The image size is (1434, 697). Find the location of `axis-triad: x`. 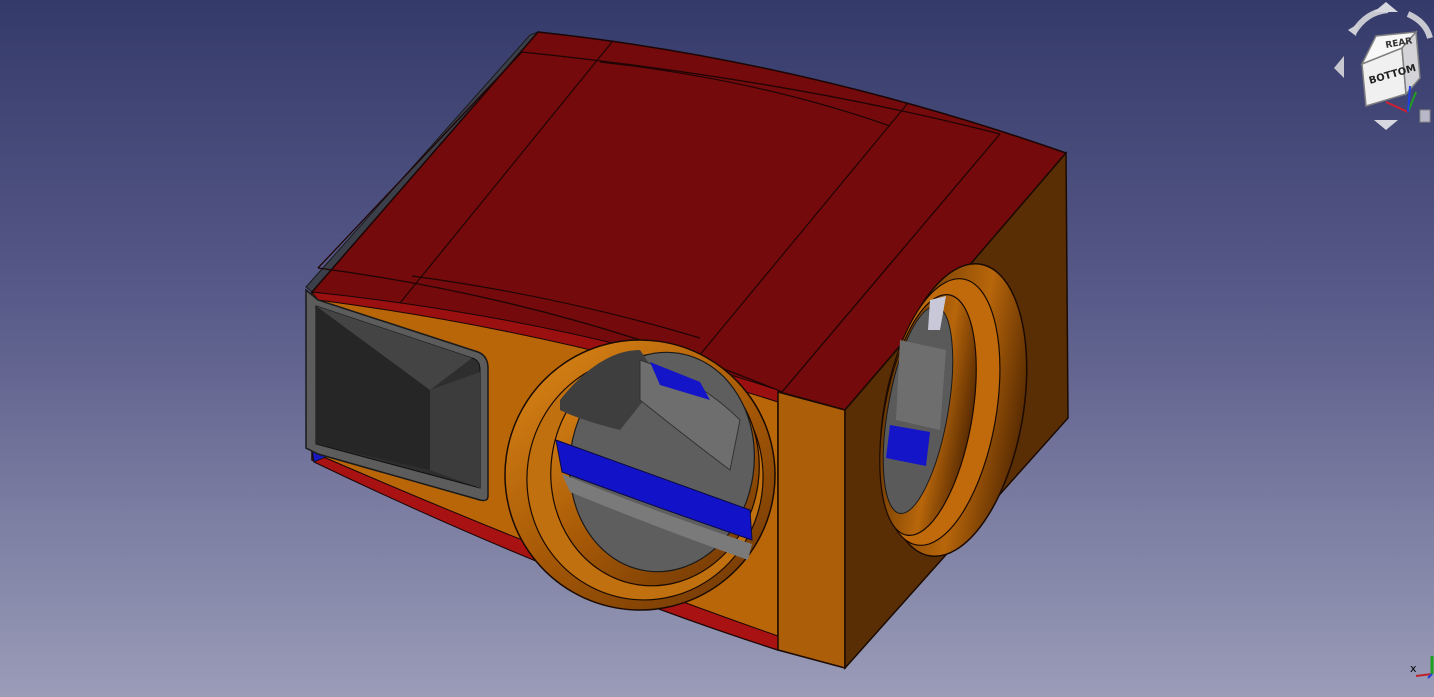

axis-triad: x is located at coordinates (1422, 667).